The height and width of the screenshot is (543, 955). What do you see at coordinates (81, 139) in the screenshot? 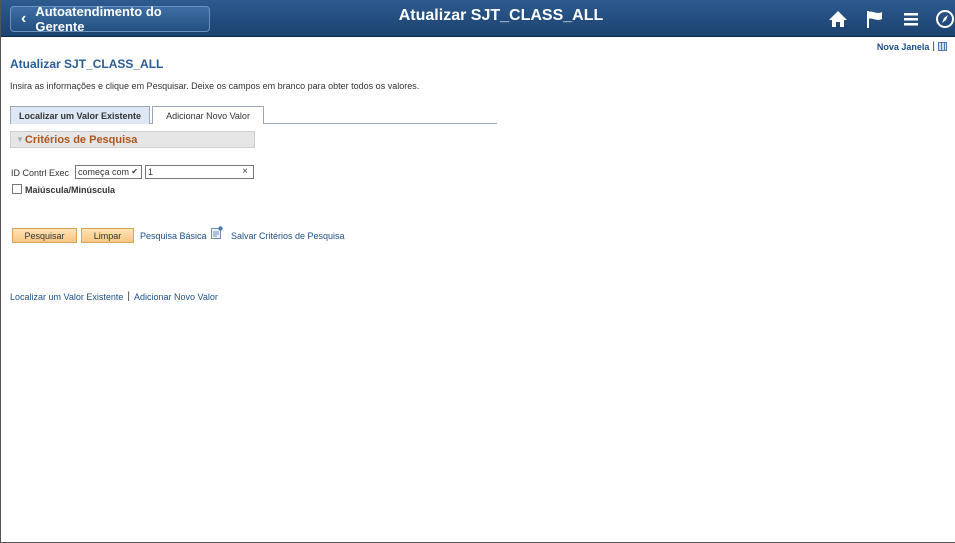
I see `search-criteria-label: Critérios de Pesquisa` at bounding box center [81, 139].